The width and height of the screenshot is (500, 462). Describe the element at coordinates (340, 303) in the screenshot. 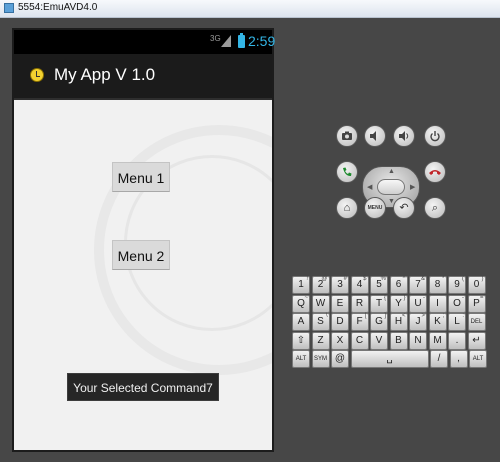

I see `key-e: E` at that location.